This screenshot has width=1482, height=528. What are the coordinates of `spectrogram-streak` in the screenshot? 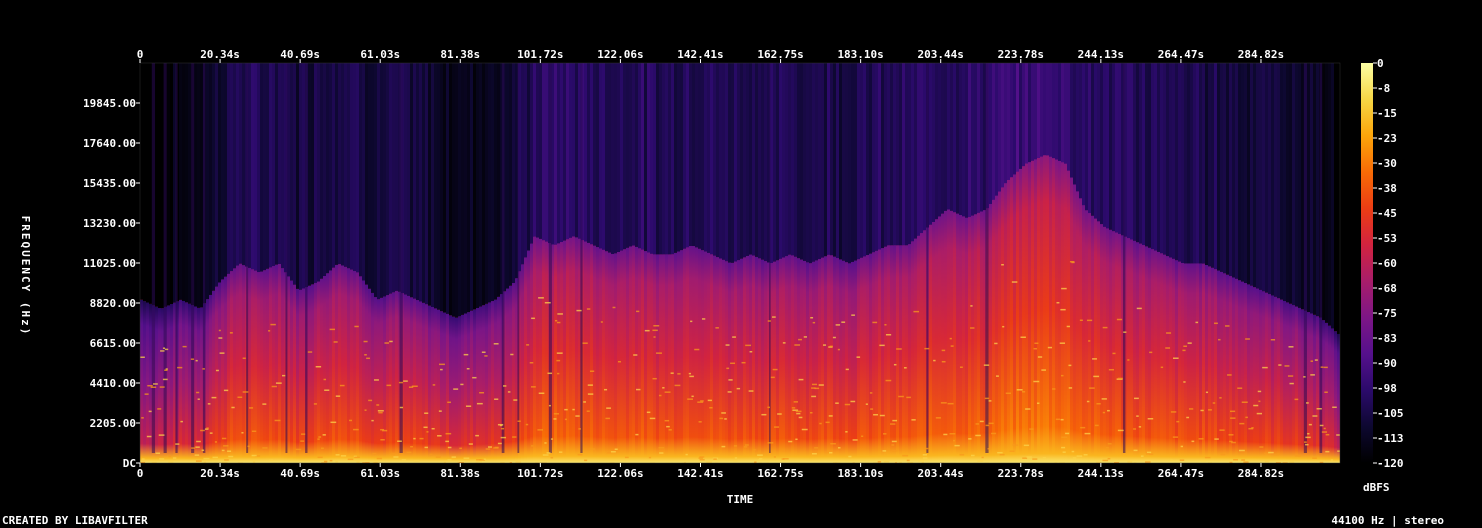 It's located at (286, 258).